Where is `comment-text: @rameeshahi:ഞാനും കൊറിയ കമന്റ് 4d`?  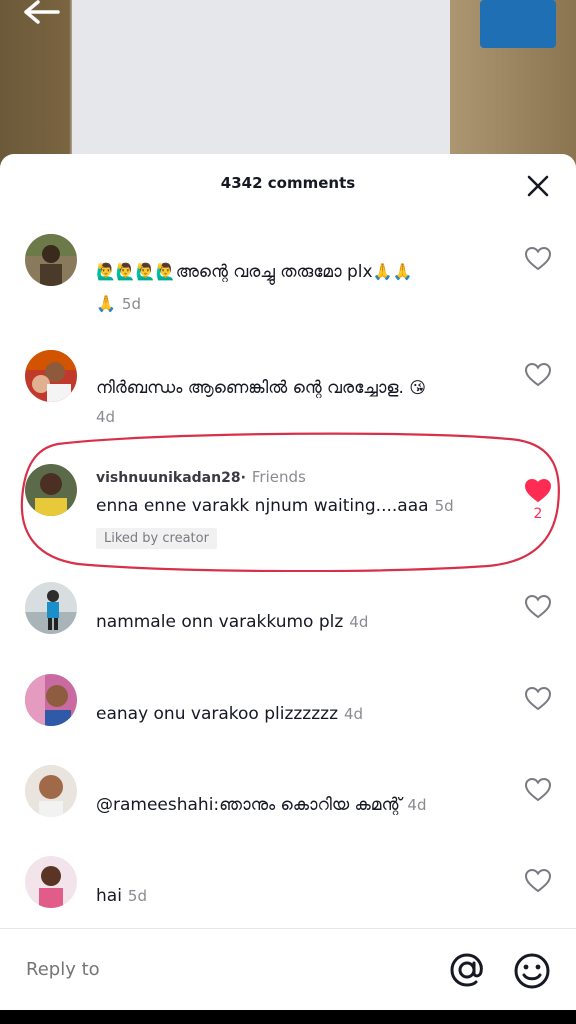
comment-text: @rameeshahi:ഞാനും കൊറിയ കമന്റ് 4d is located at coordinates (291, 805).